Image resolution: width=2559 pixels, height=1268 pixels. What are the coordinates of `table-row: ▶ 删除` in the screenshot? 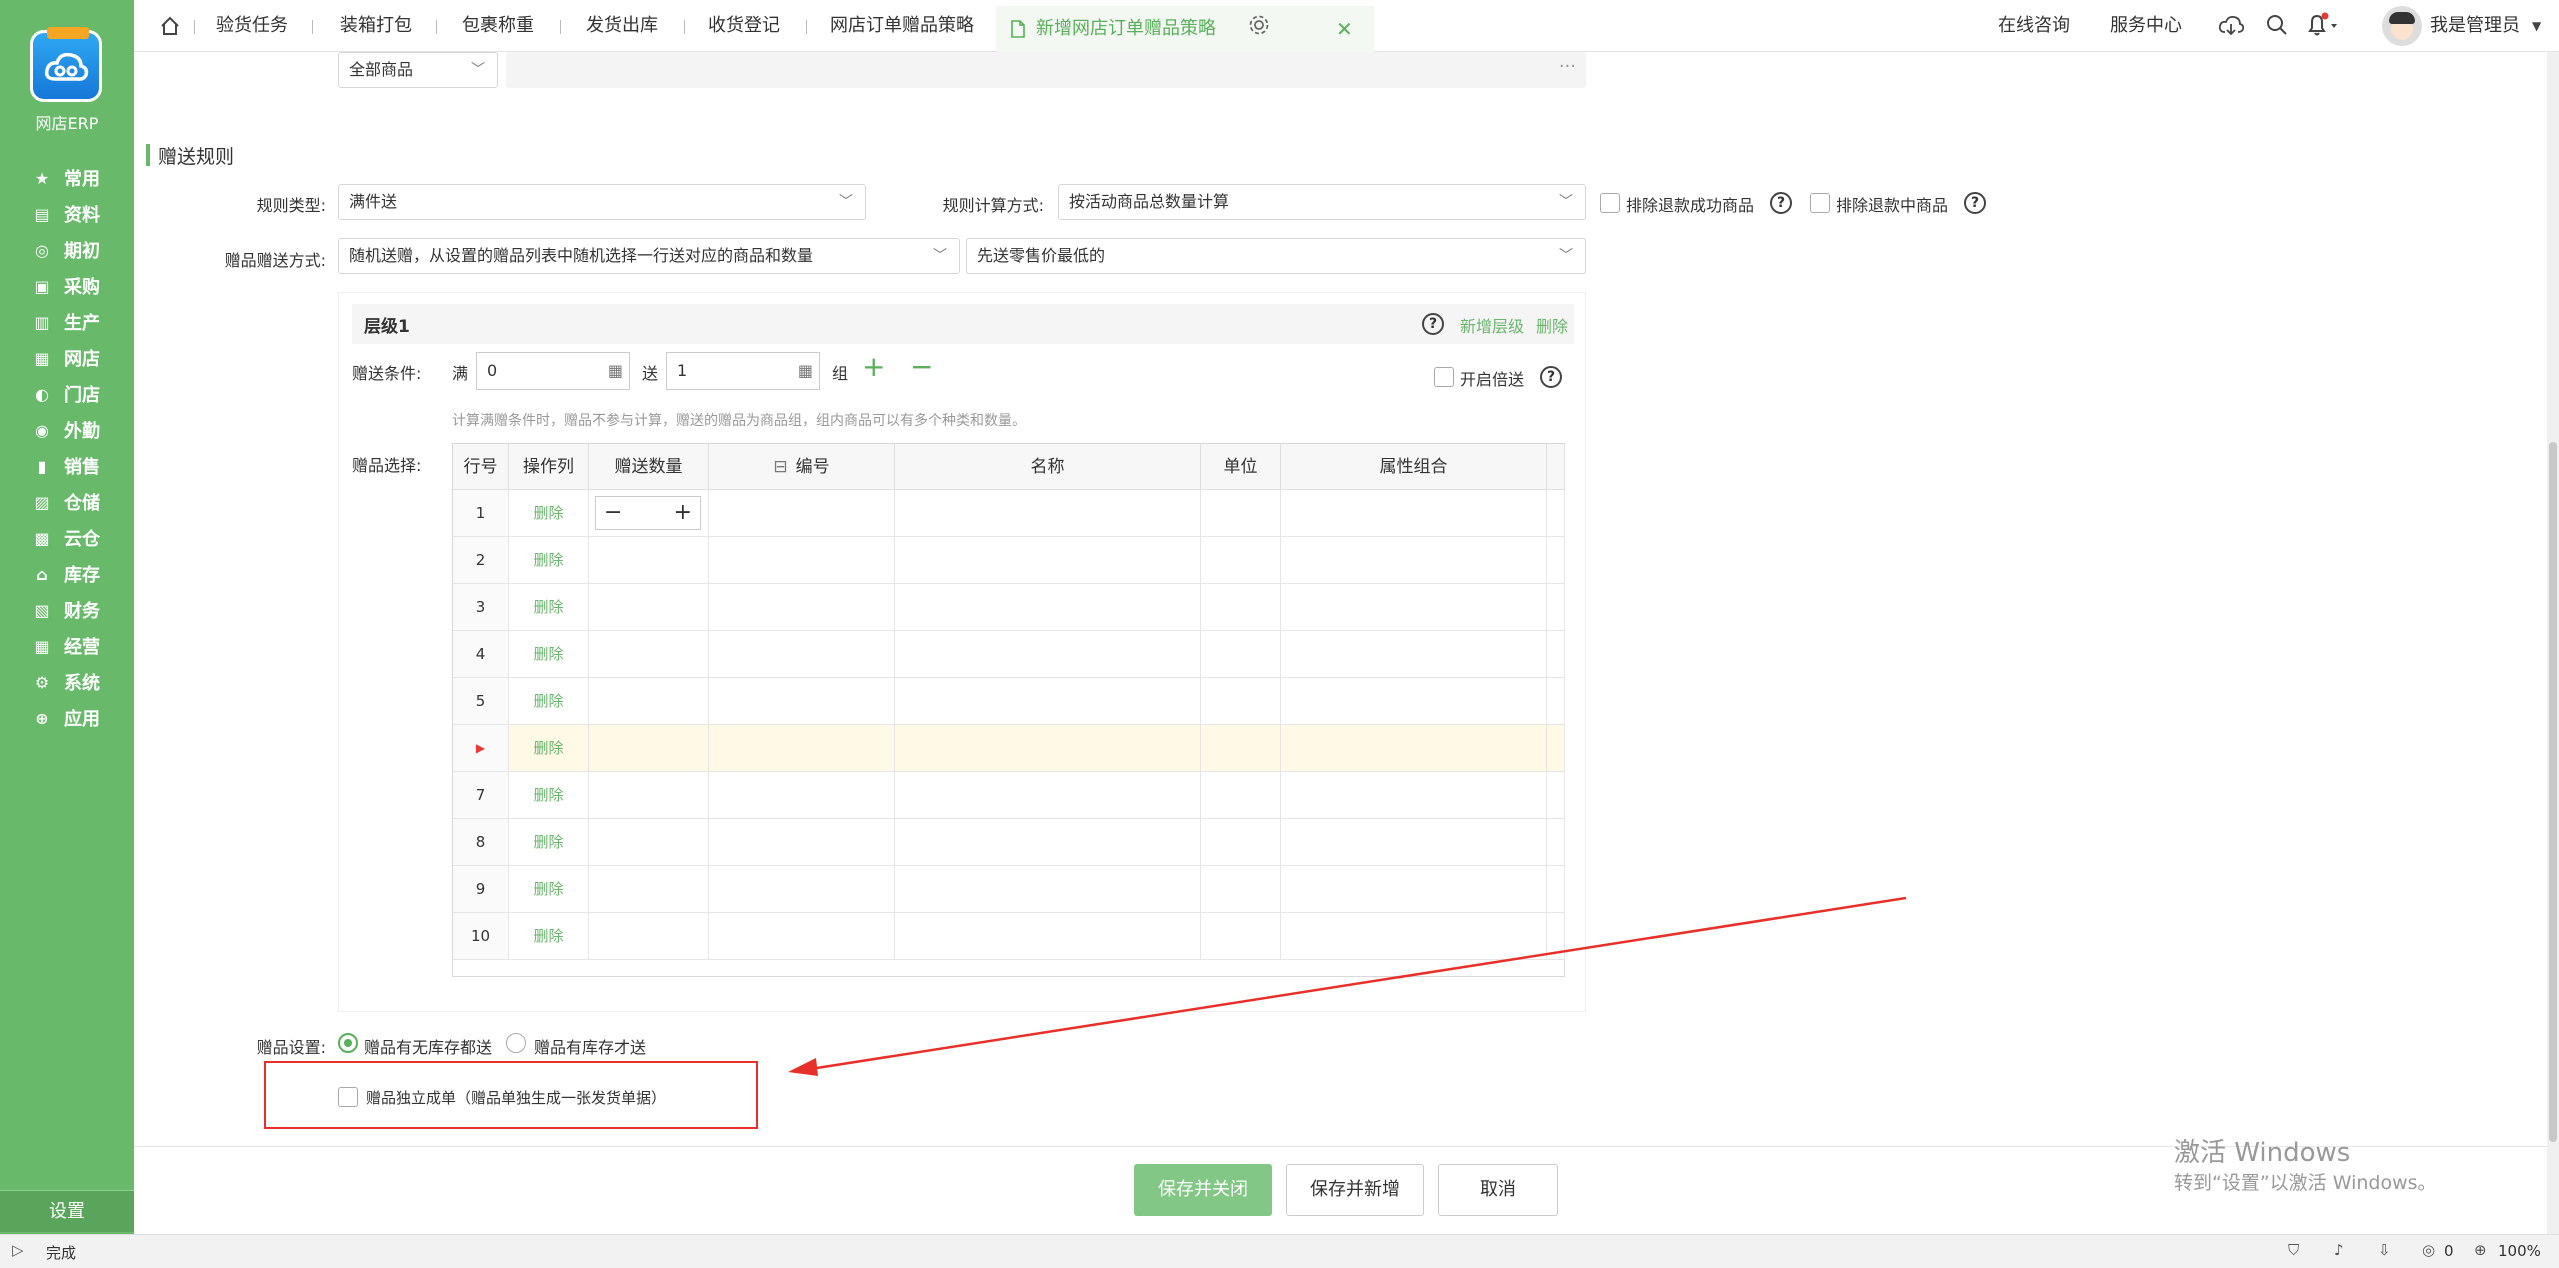 It's located at (1009, 748).